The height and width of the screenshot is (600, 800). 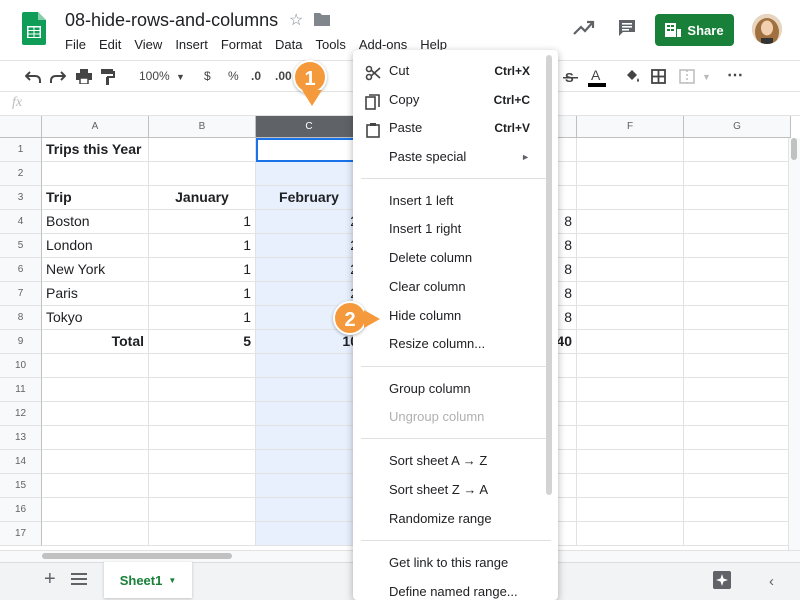 I want to click on row-header: 6, so click(x=21, y=270).